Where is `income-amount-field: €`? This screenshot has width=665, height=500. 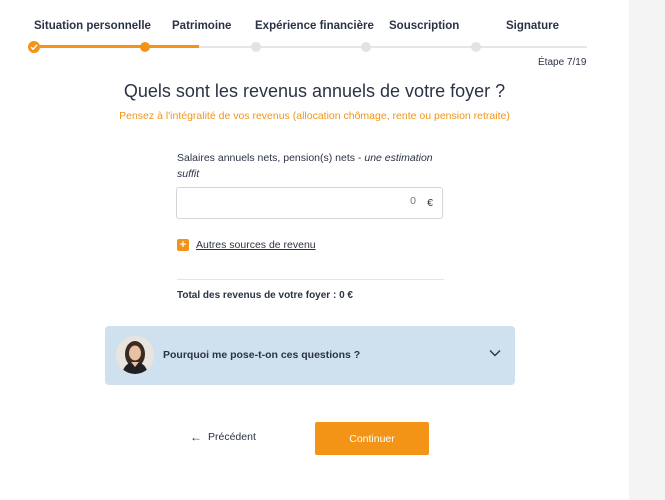 income-amount-field: € is located at coordinates (309, 203).